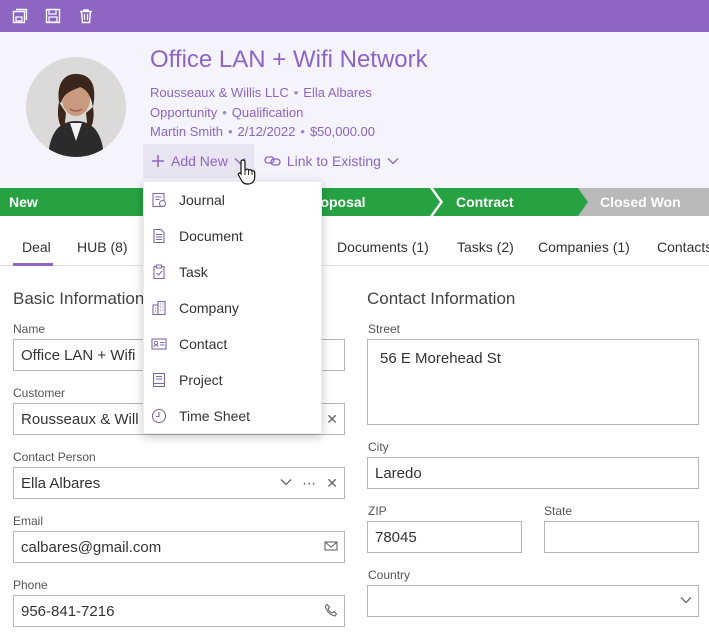  Describe the element at coordinates (79, 298) in the screenshot. I see `basic-info-title: Basic Information` at that location.